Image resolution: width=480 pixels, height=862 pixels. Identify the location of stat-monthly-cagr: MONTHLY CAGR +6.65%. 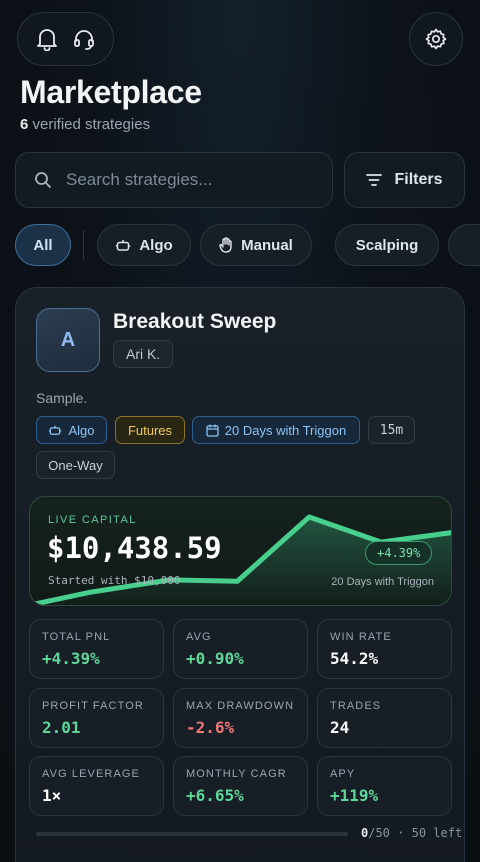
(240, 786).